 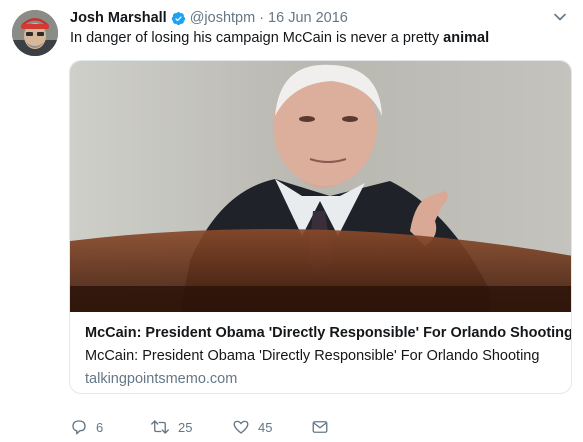 What do you see at coordinates (79, 427) in the screenshot?
I see `reply-icon` at bounding box center [79, 427].